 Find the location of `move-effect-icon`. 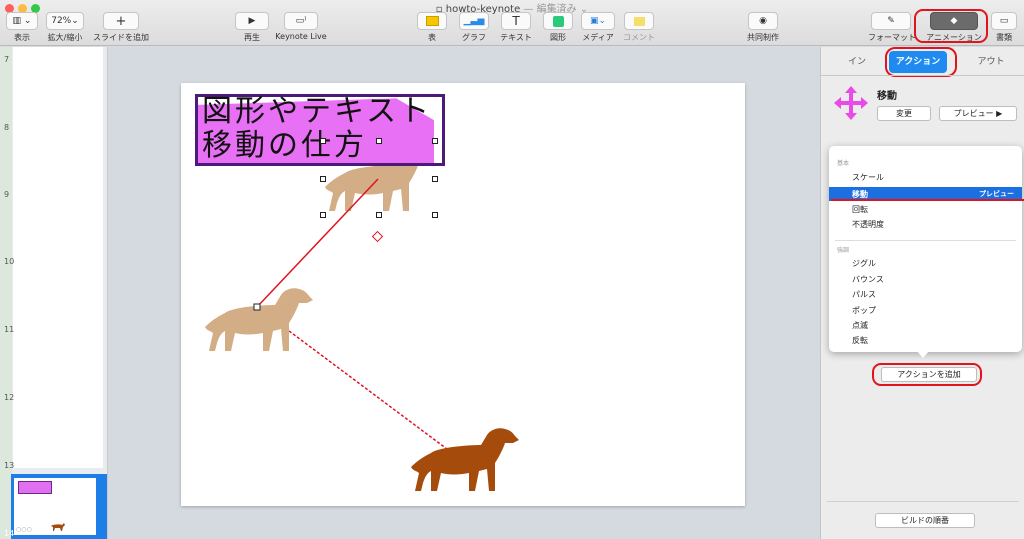

move-effect-icon is located at coordinates (851, 103).